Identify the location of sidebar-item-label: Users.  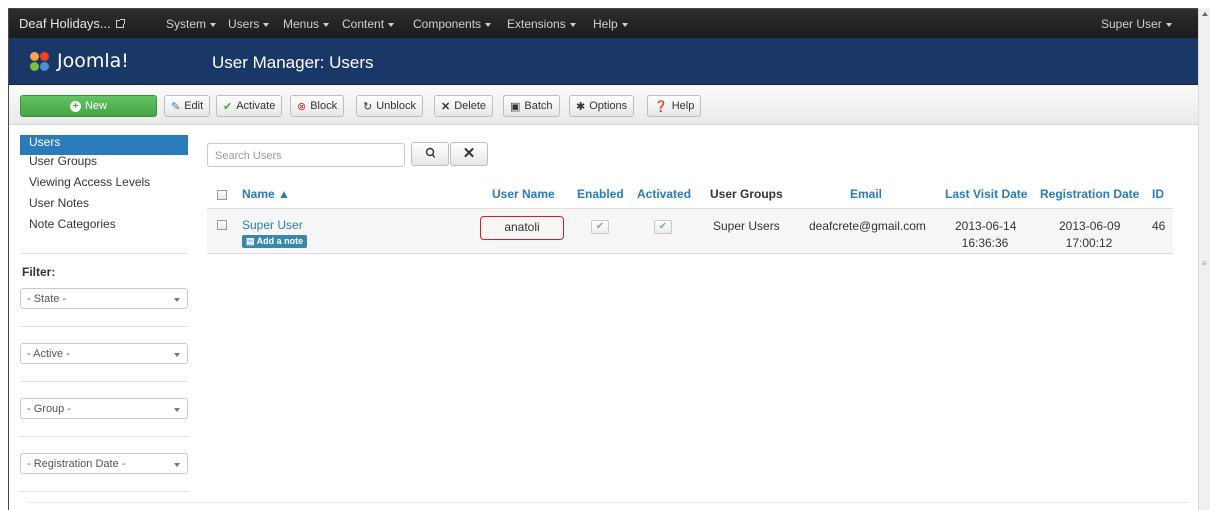
(45, 142).